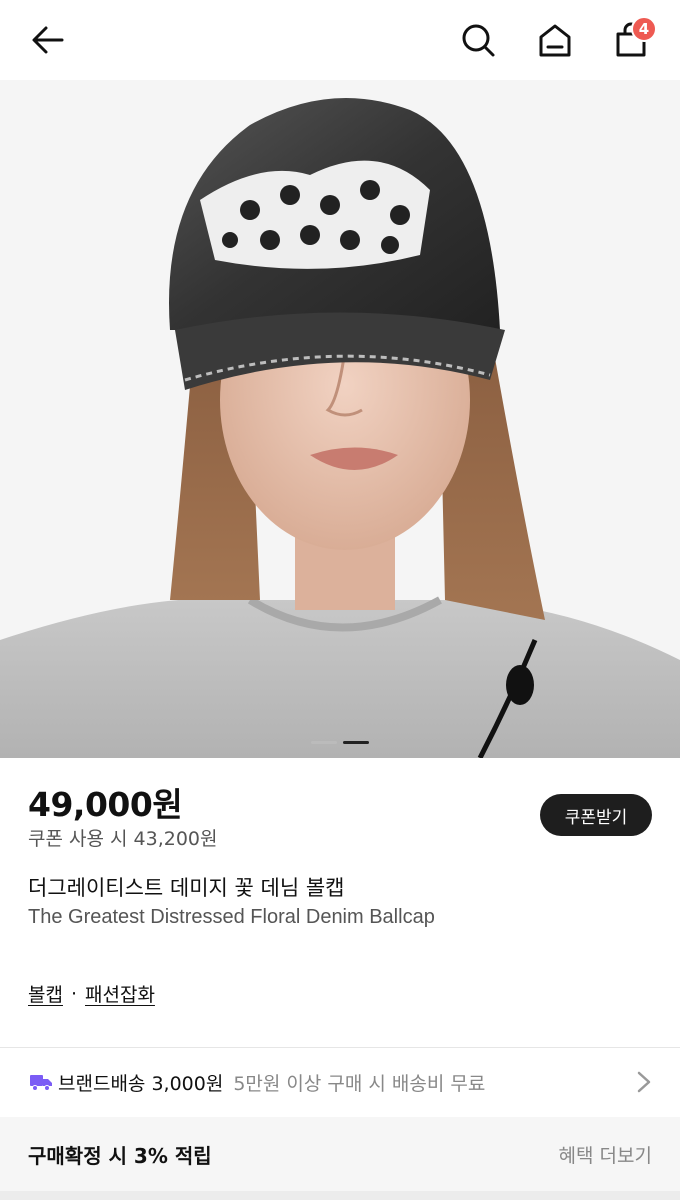 Image resolution: width=680 pixels, height=1200 pixels. I want to click on truck-icon, so click(41, 1083).